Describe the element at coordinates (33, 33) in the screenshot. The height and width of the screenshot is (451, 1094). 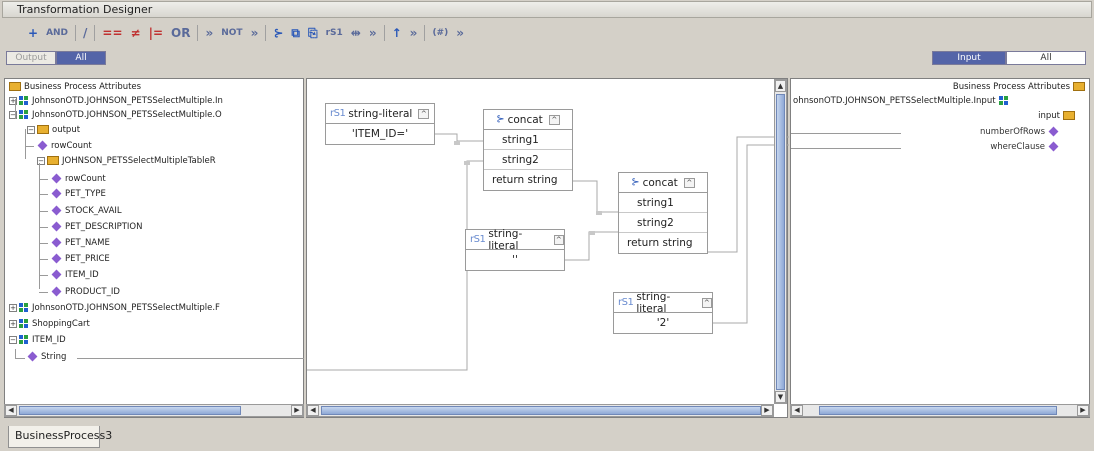
I see `add-button: +` at that location.